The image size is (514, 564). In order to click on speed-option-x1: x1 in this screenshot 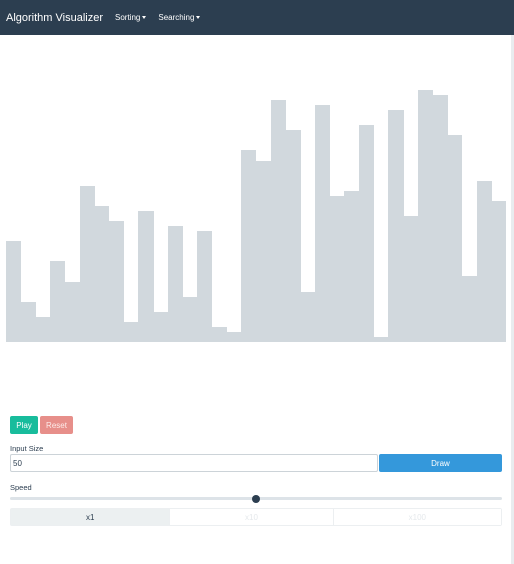, I will do `click(90, 517)`.